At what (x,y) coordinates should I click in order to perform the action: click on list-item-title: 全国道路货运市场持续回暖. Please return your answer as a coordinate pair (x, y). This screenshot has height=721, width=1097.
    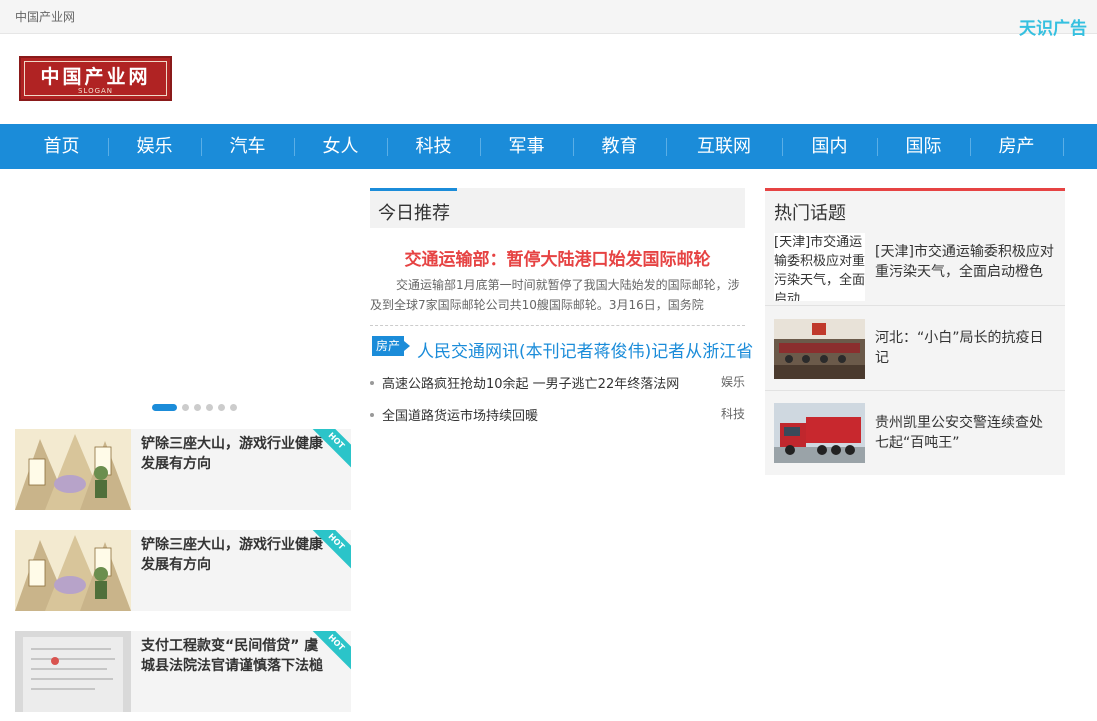
    Looking at the image, I should click on (460, 414).